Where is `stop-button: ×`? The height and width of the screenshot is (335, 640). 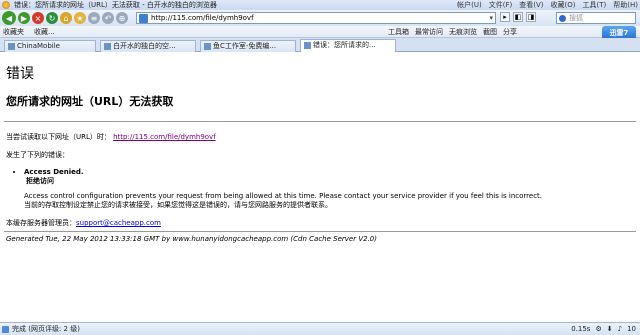
stop-button: × is located at coordinates (38, 18).